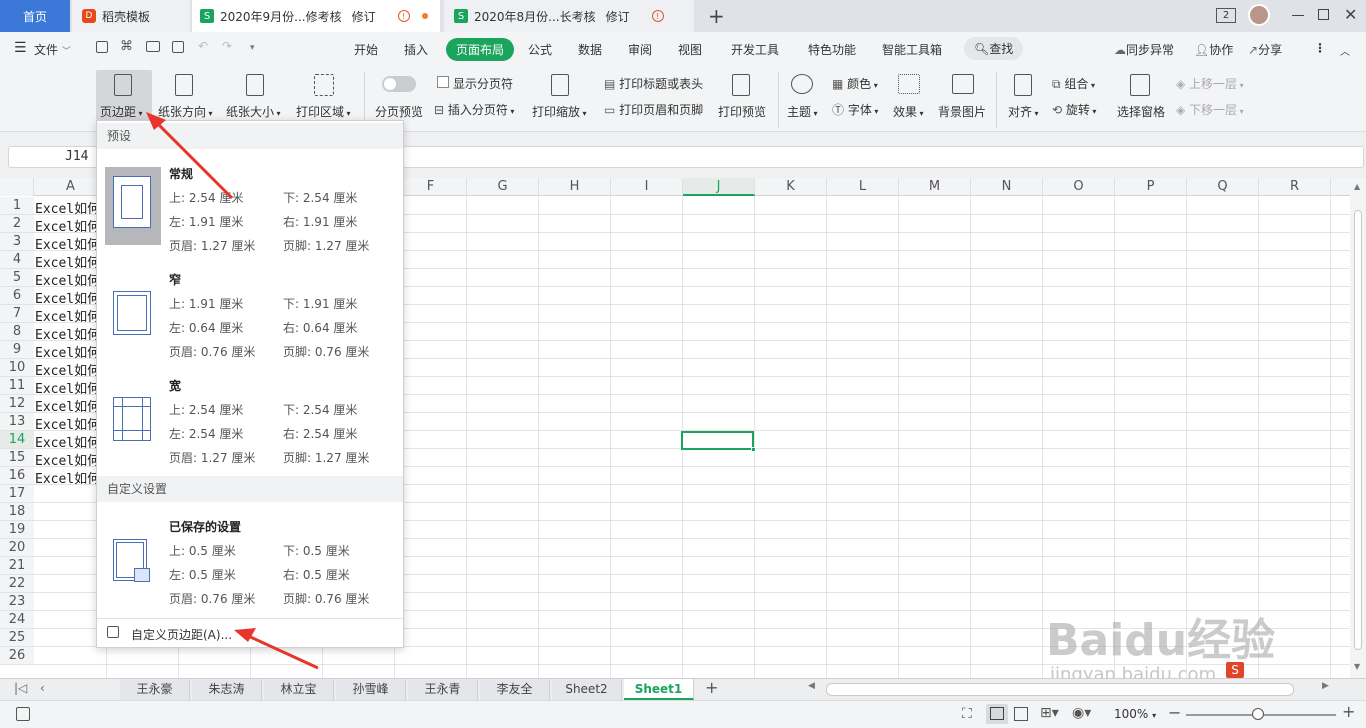 The height and width of the screenshot is (728, 1366). Describe the element at coordinates (1161, 640) in the screenshot. I see `watermark-brand: Baidu经验` at that location.